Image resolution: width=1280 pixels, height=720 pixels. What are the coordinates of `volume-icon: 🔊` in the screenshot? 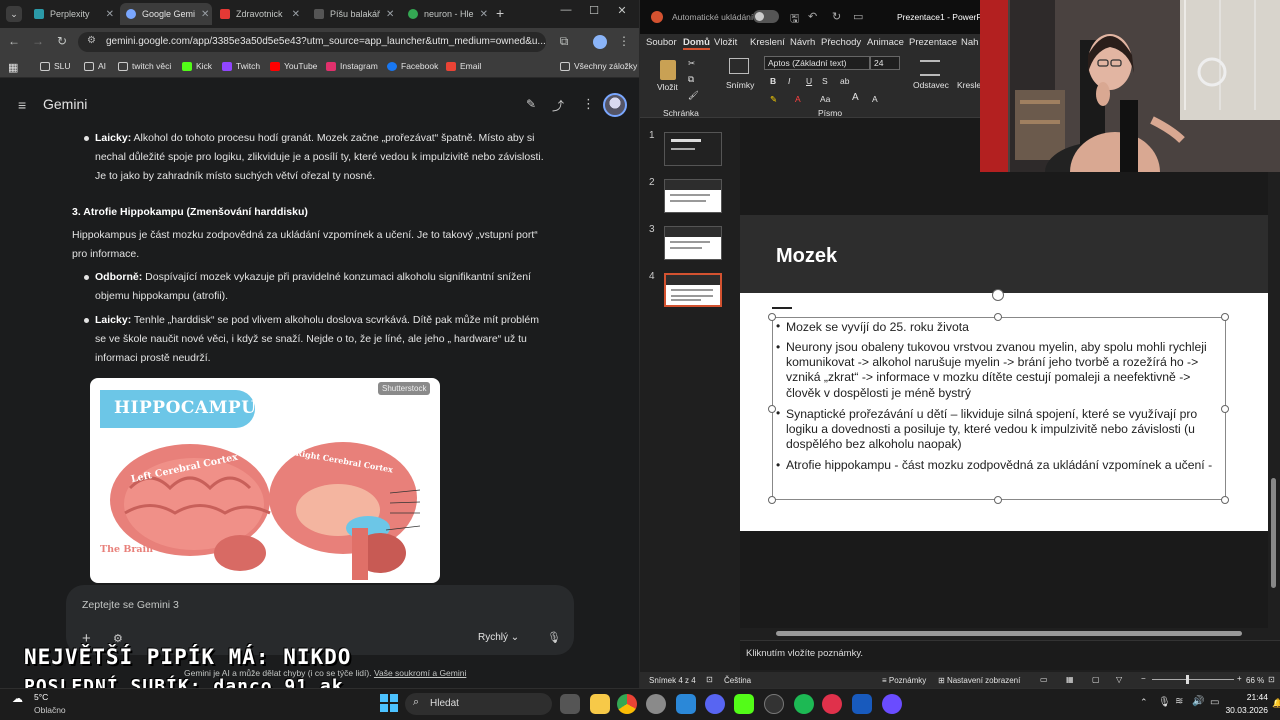 It's located at (1198, 701).